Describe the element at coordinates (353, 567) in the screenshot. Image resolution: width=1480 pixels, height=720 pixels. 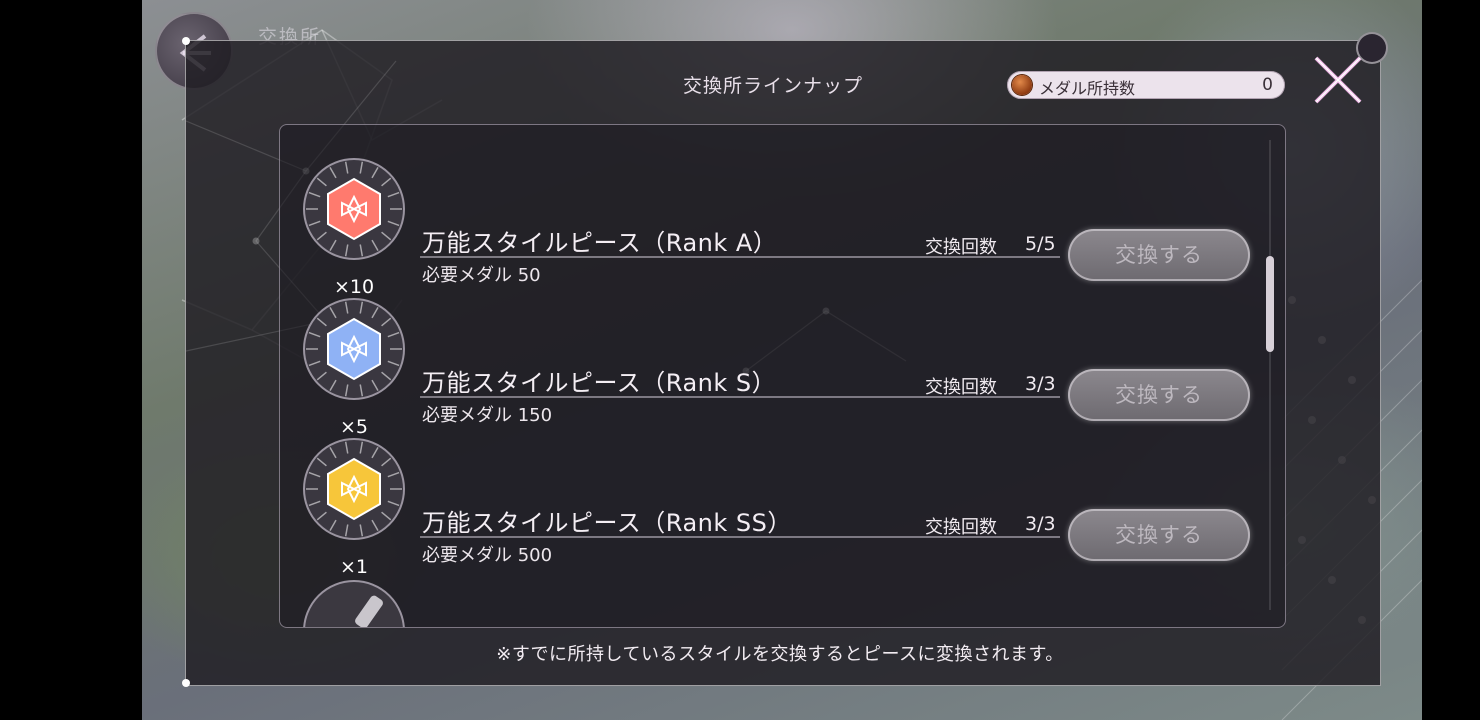
I see `item-quantity: ×1` at that location.